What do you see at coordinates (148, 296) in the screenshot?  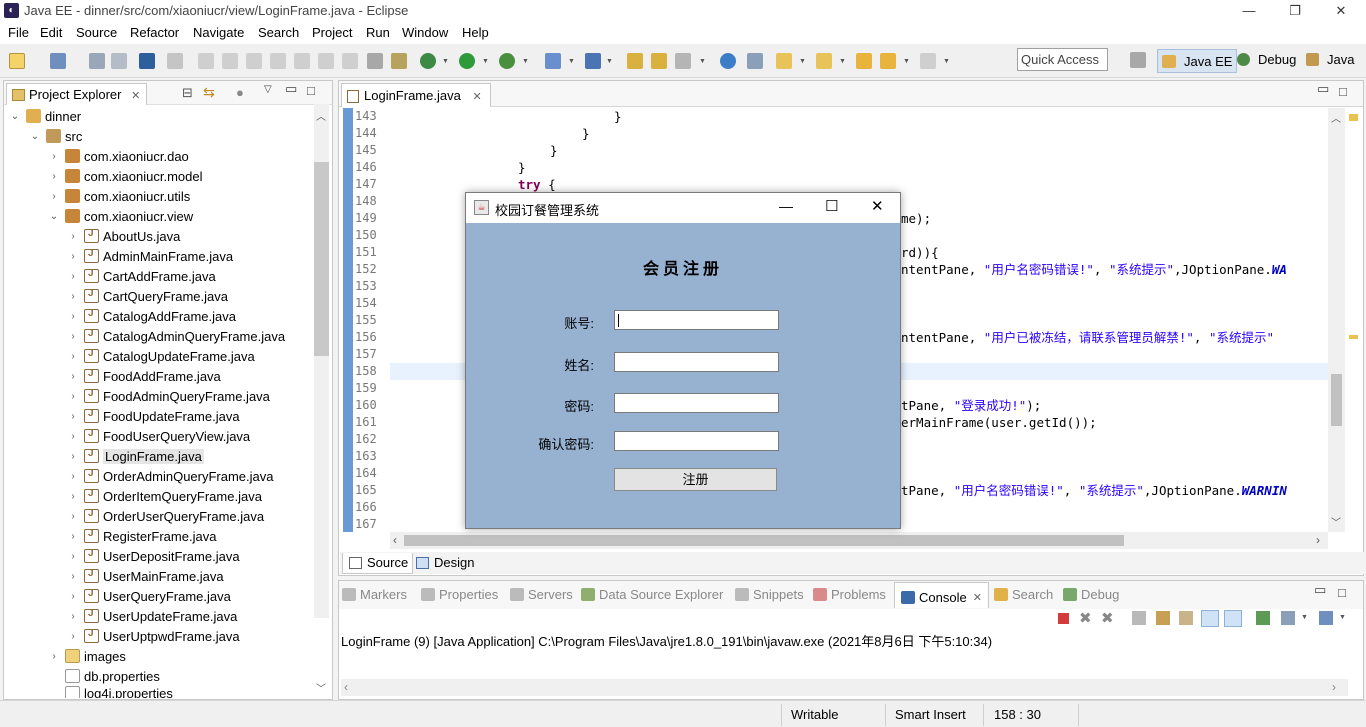 I see `tree-file: › CartQueryFrame.java` at bounding box center [148, 296].